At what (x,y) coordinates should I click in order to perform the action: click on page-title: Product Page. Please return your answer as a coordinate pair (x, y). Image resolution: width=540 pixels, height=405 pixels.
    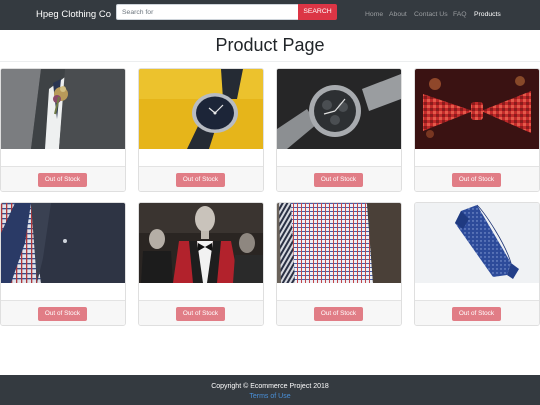
    Looking at the image, I should click on (270, 45).